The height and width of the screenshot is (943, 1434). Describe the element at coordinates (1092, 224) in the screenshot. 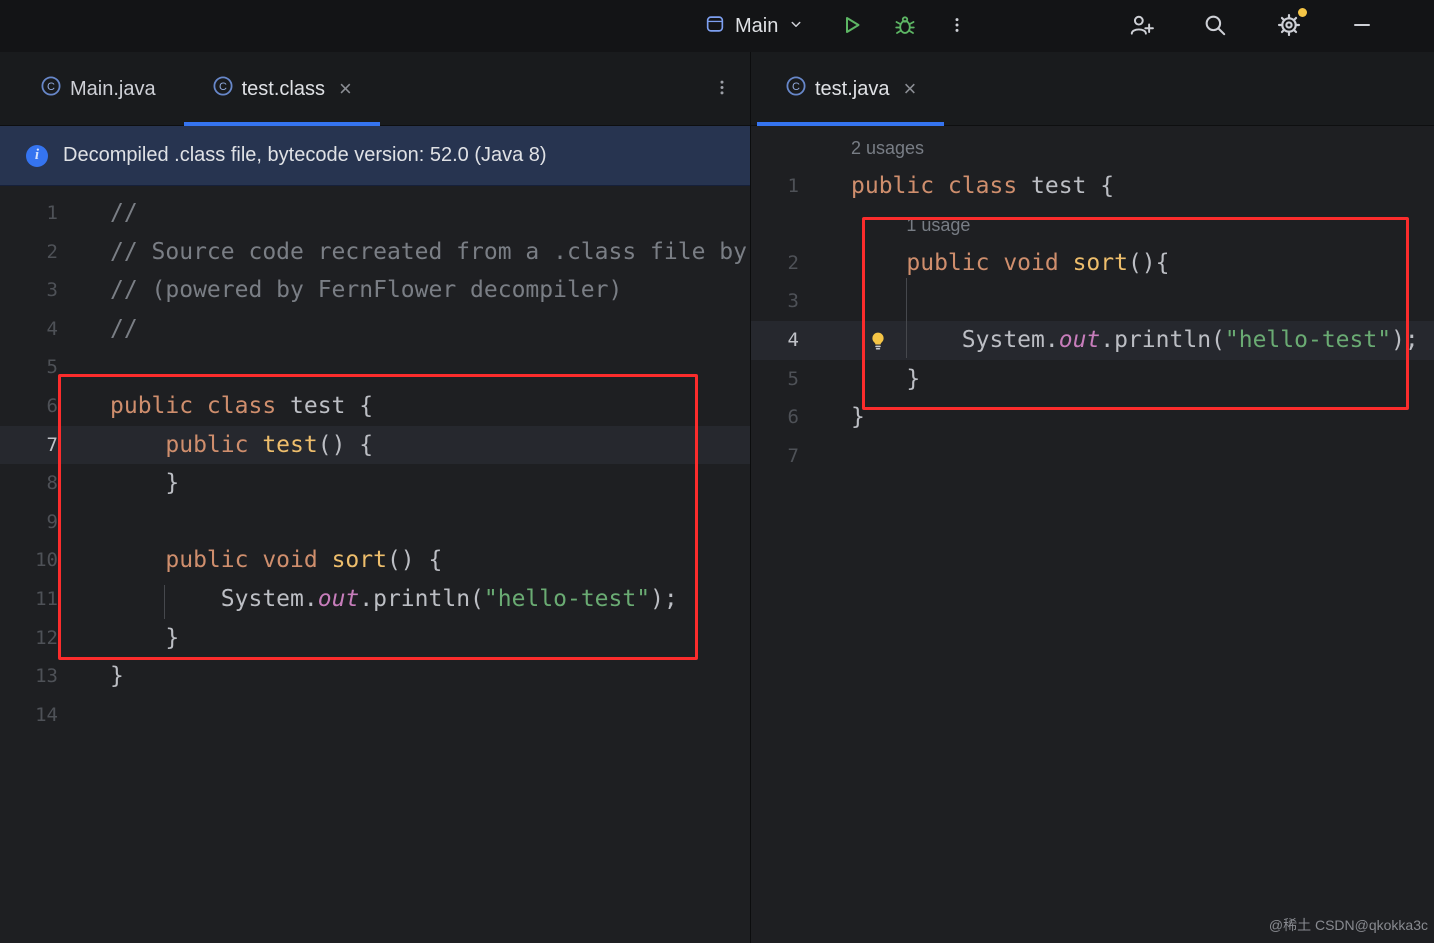

I see `code-line: 1 usage` at that location.